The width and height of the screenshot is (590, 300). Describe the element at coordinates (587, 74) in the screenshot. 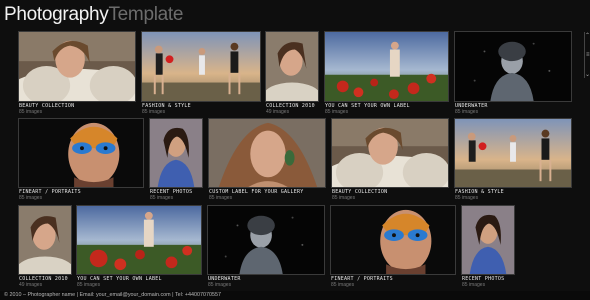

I see `chevron-down-icon: ⌄` at that location.